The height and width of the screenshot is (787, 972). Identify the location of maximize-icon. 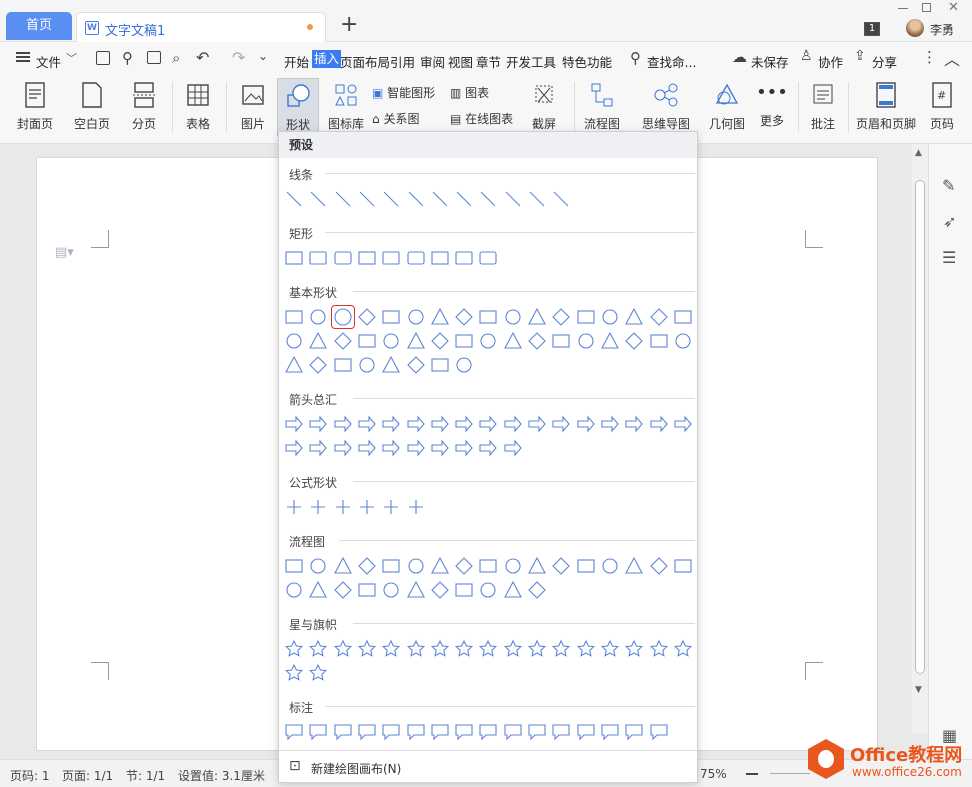
(926, 7).